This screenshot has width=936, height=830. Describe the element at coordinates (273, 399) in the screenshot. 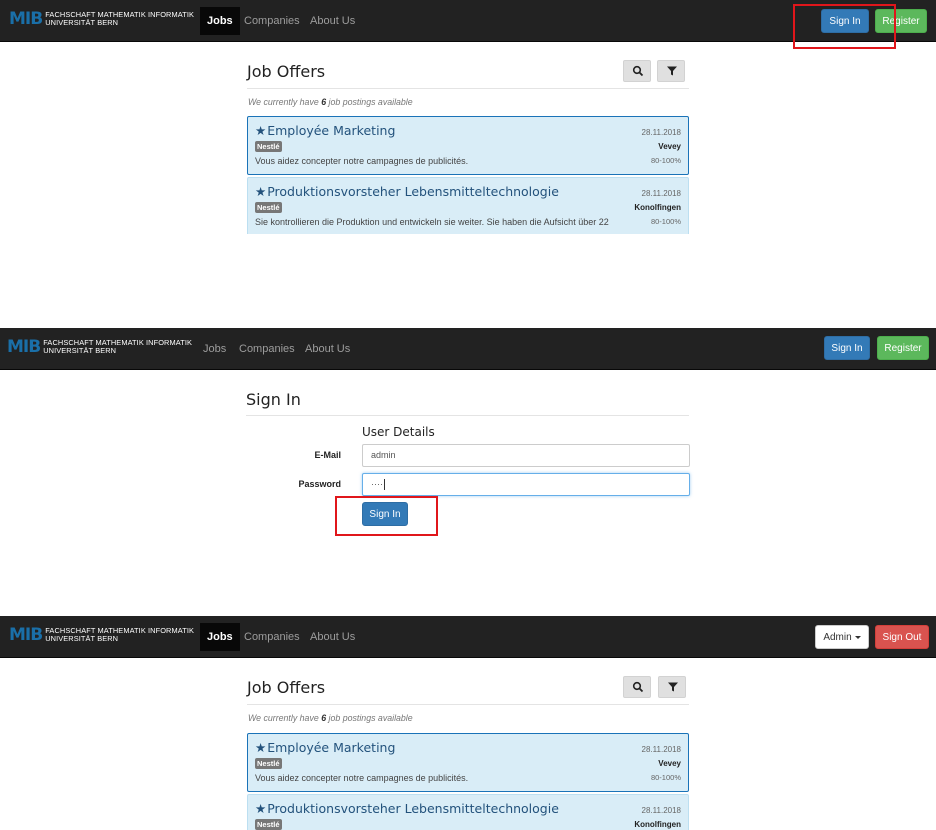

I see `page-title: Sign In` at that location.